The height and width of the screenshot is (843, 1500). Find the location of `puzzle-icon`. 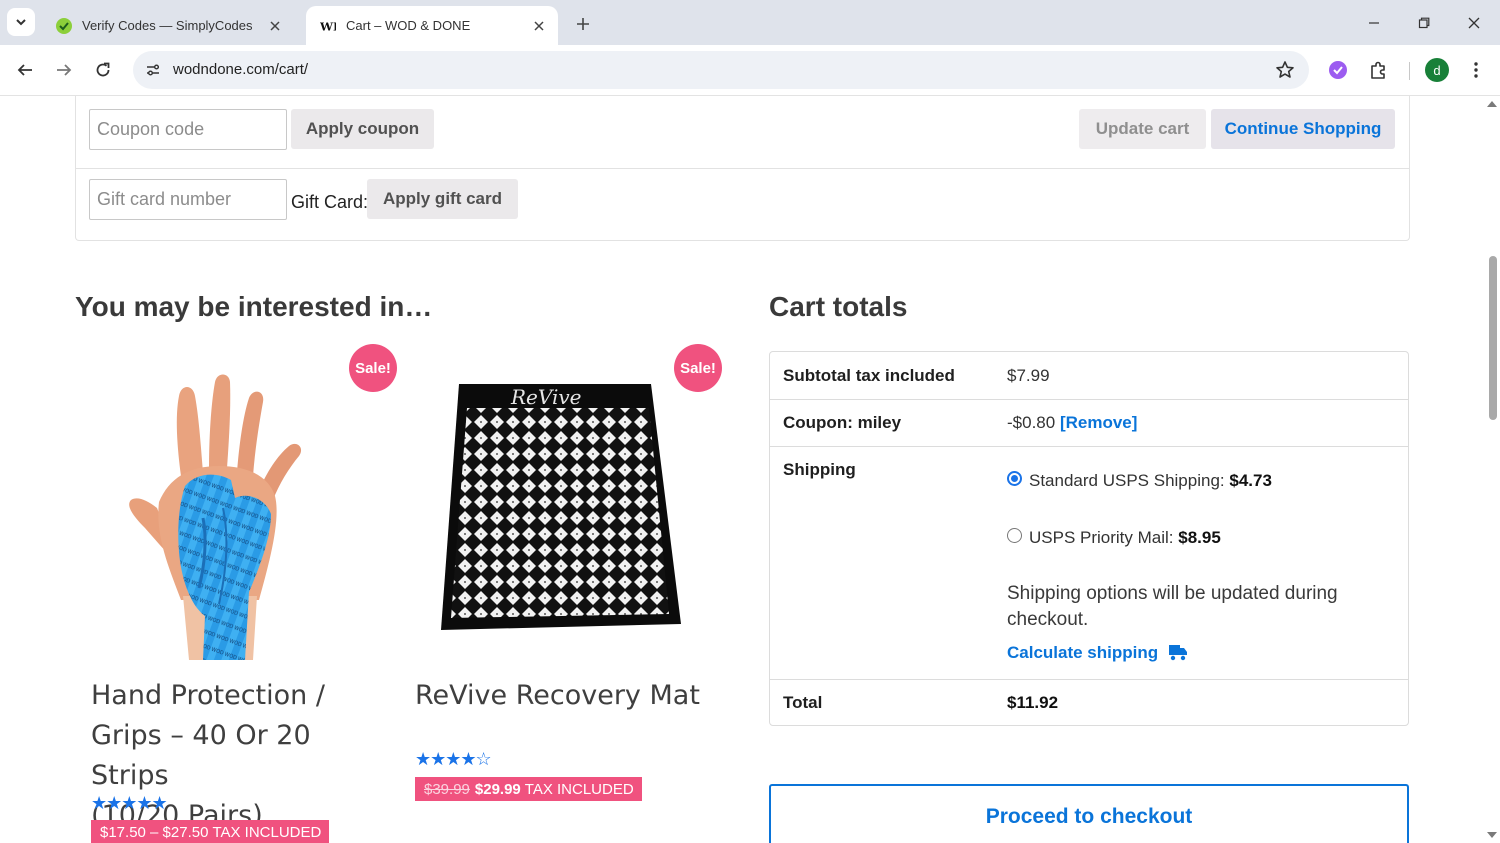

puzzle-icon is located at coordinates (1378, 70).